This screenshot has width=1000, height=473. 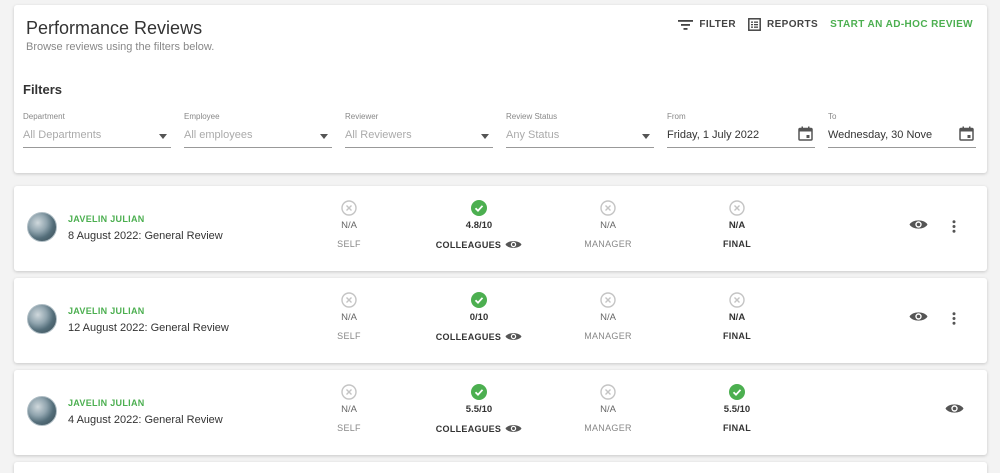 What do you see at coordinates (43, 89) in the screenshot?
I see `filters-heading: Filters` at bounding box center [43, 89].